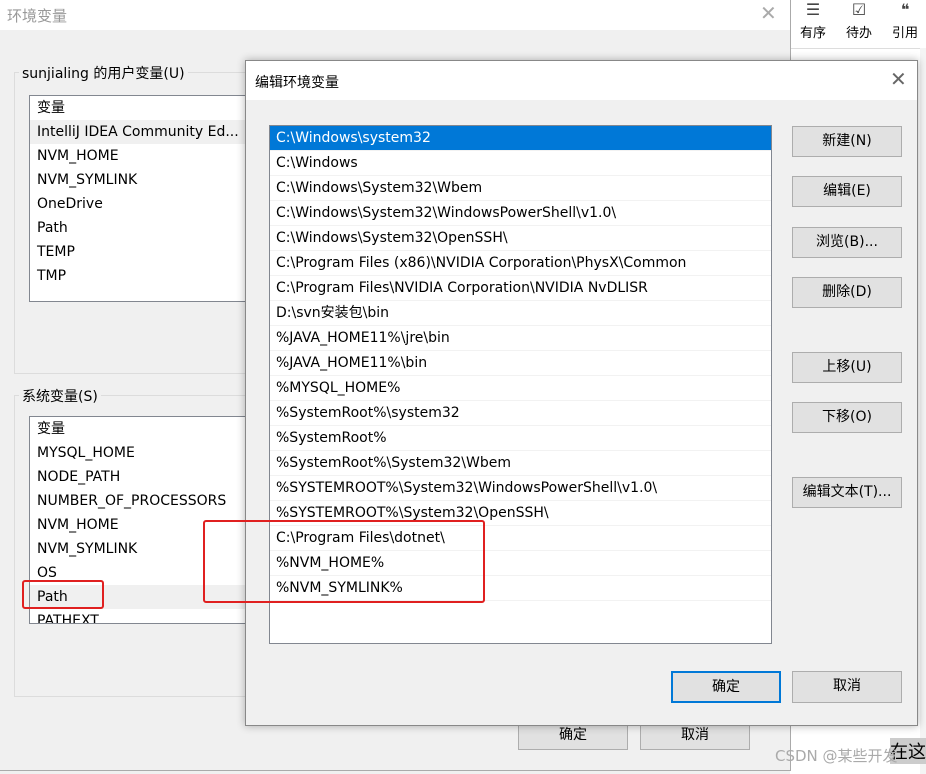  I want to click on list-item: TMP, so click(150, 276).